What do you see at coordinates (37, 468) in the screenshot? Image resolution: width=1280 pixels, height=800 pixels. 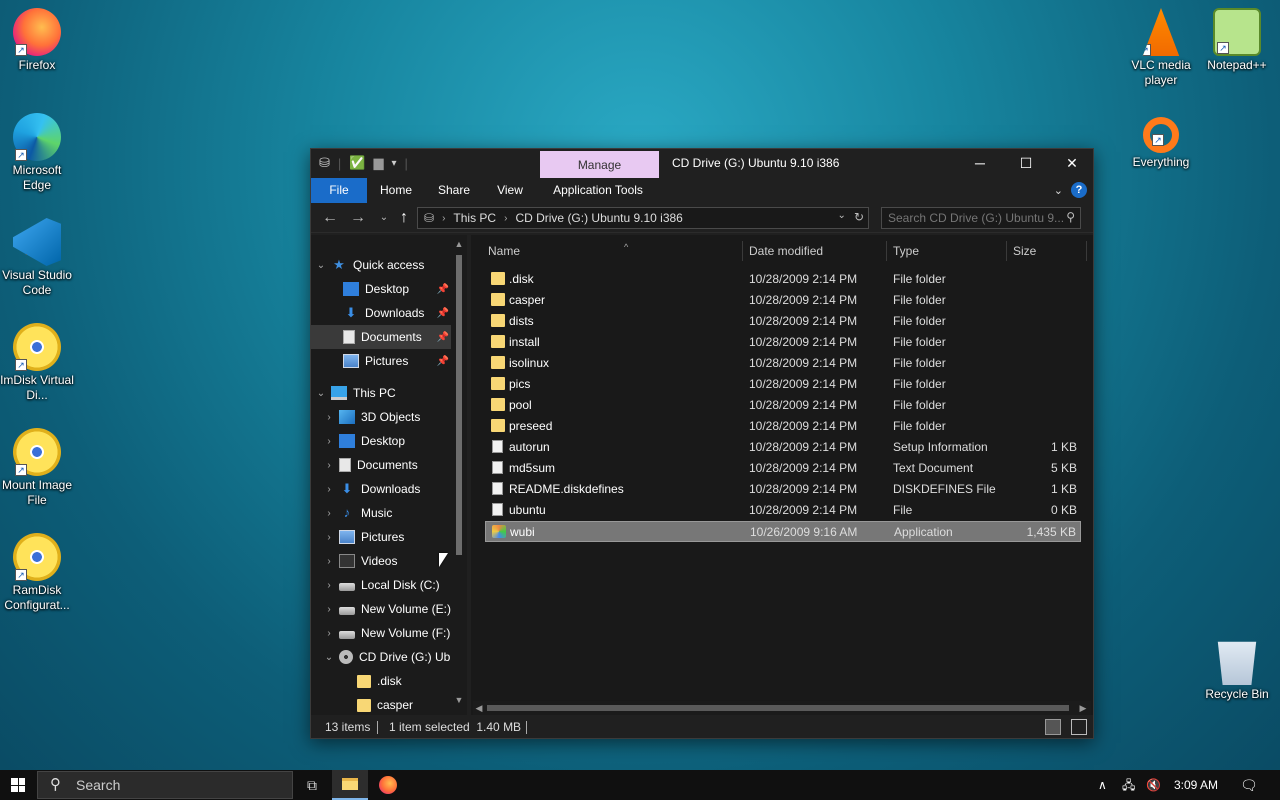 I see `desktop-shortcut: ↗ Mount Image File` at bounding box center [37, 468].